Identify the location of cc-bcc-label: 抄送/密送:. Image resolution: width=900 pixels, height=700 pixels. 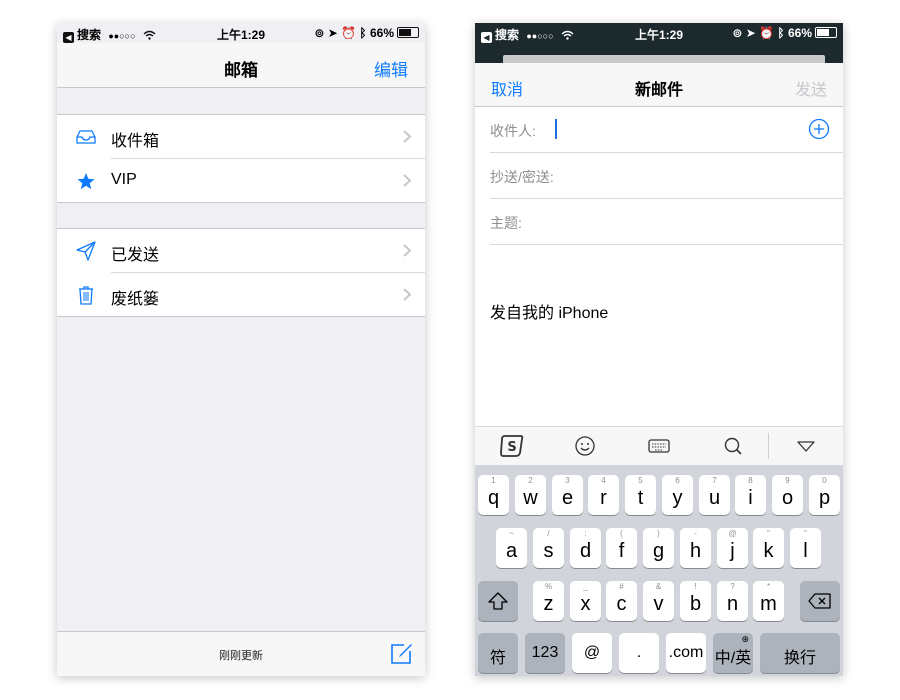
(522, 177).